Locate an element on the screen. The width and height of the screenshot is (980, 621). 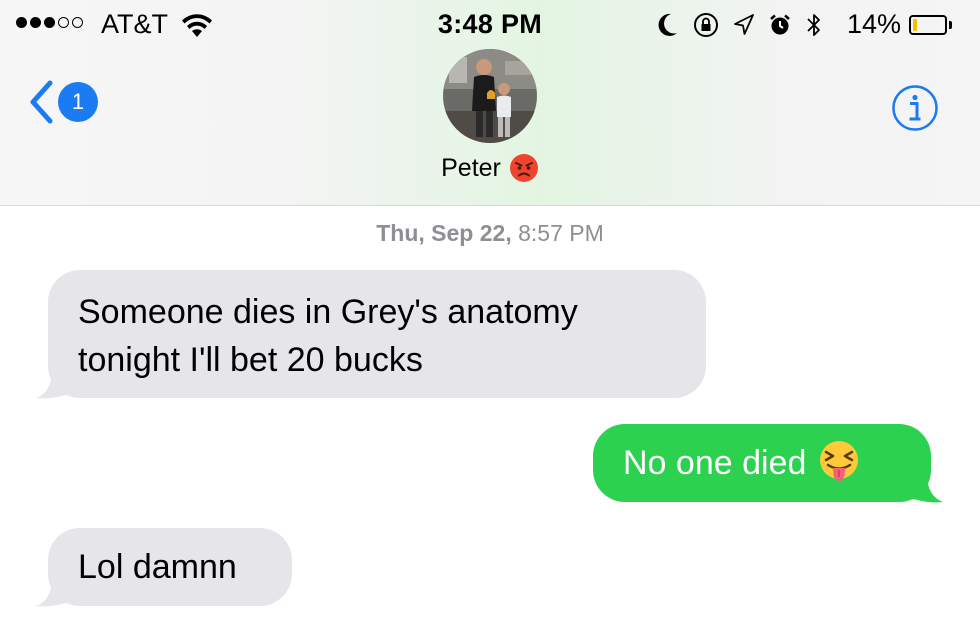
contact-photo is located at coordinates (490, 96).